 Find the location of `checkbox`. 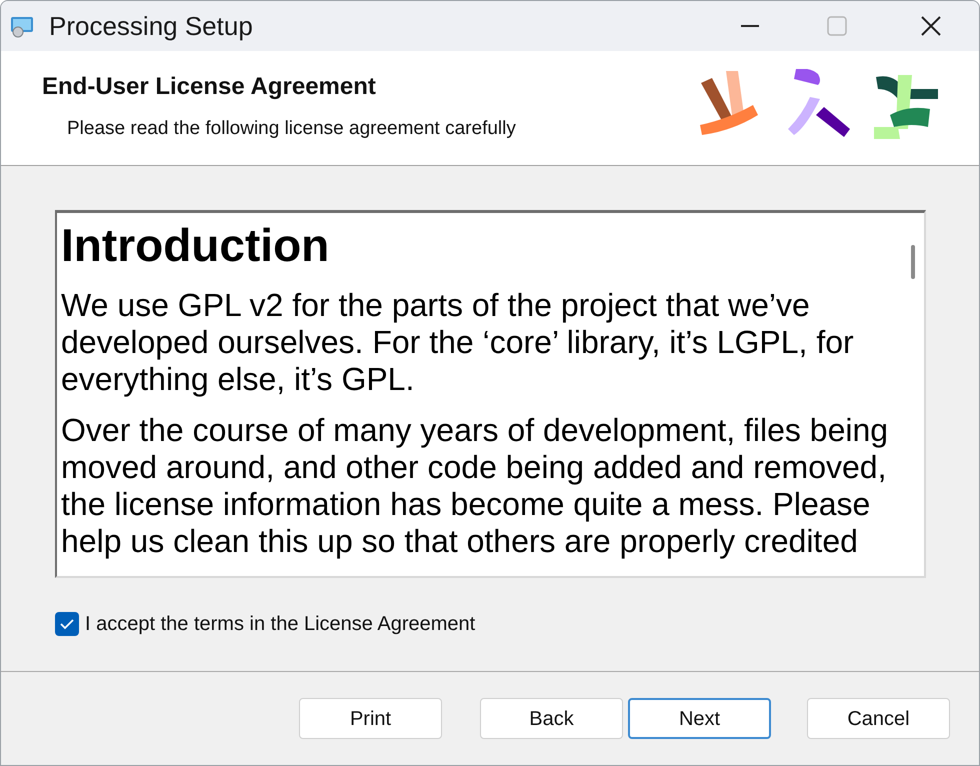

checkbox is located at coordinates (67, 624).